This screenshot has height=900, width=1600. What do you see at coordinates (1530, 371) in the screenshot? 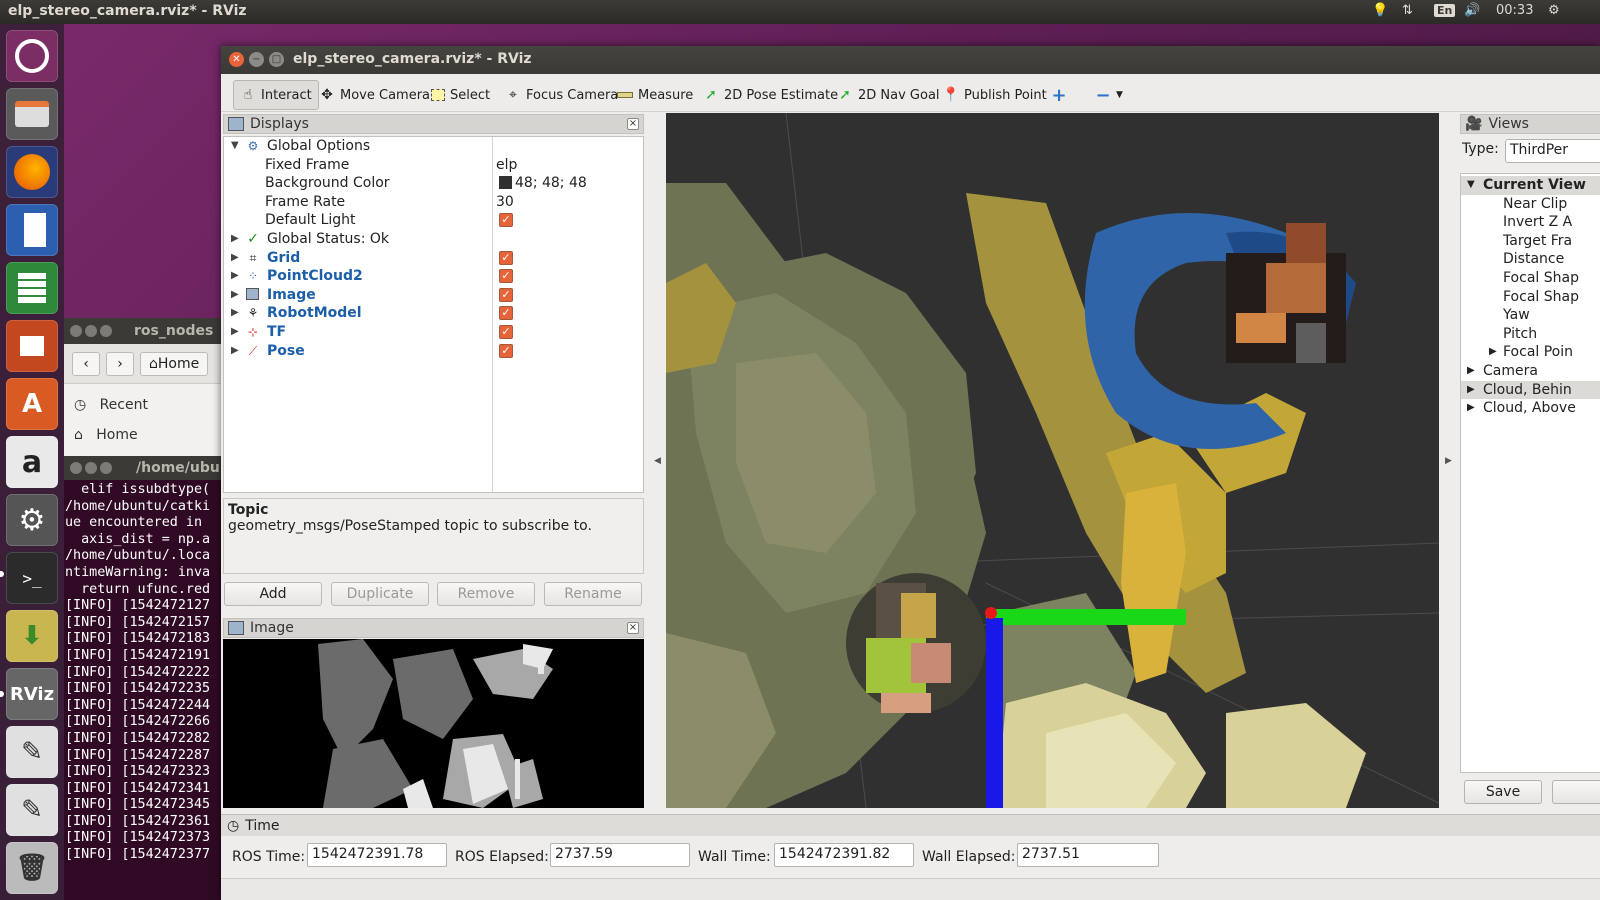
I see `saved-view-camera: ▶ Camera` at bounding box center [1530, 371].